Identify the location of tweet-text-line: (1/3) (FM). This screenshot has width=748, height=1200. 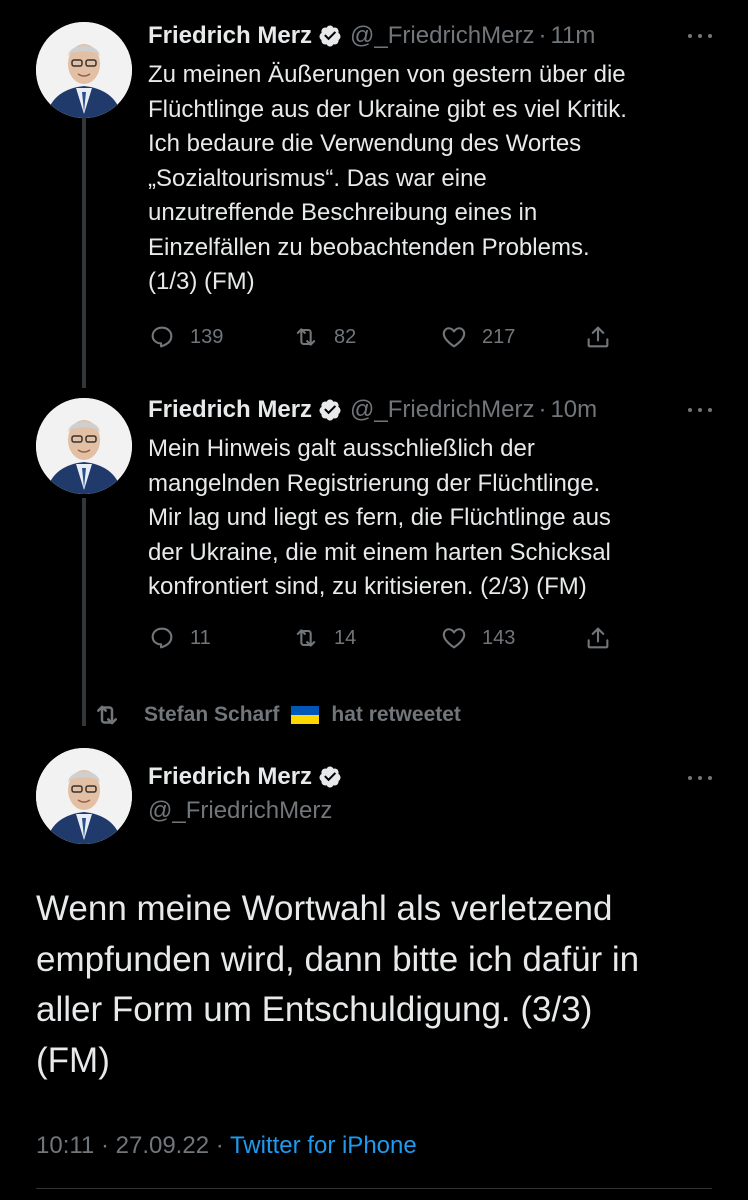
(201, 281).